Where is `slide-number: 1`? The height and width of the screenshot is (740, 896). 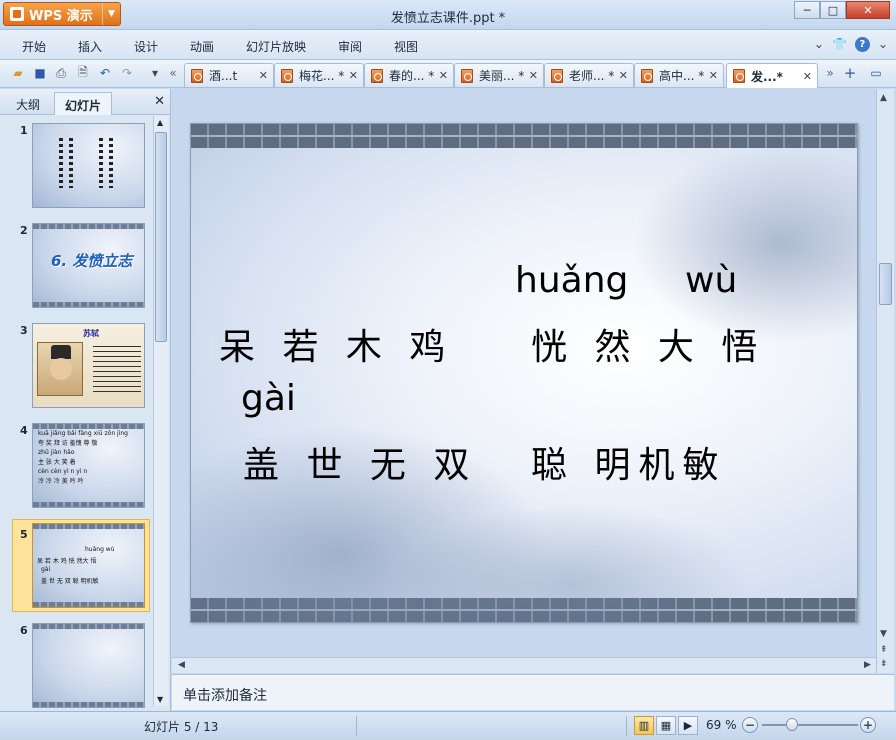 slide-number: 1 is located at coordinates (24, 130).